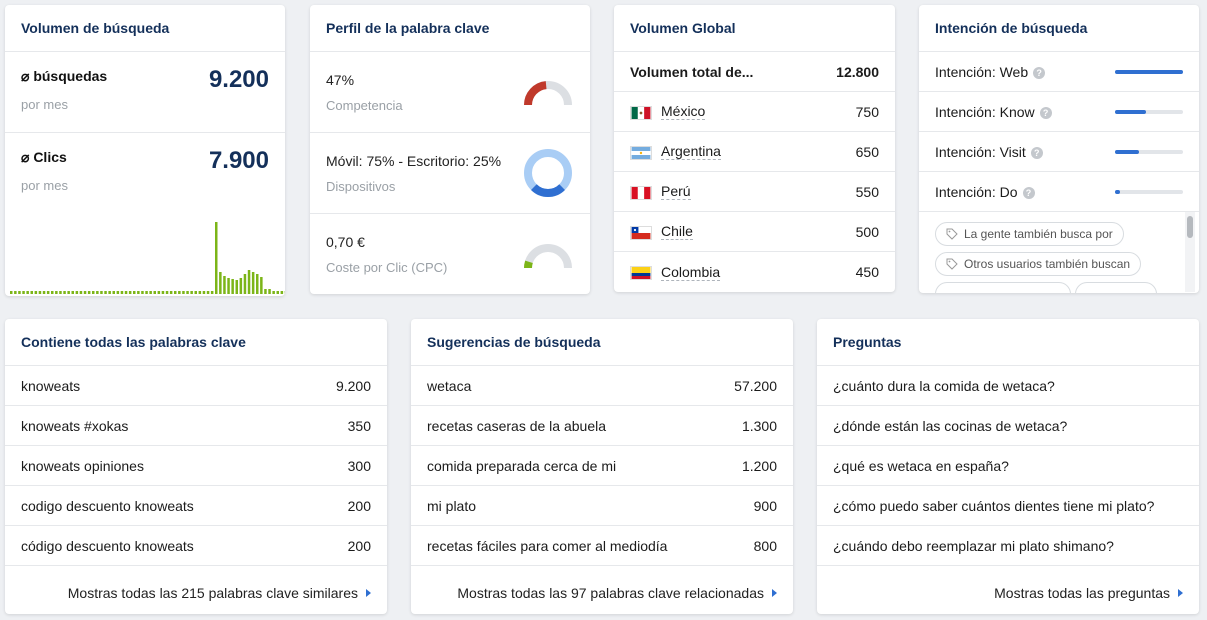 Image resolution: width=1207 pixels, height=620 pixels. What do you see at coordinates (950, 425) in the screenshot?
I see `question-text: ¿dónde están las cocinas de wetaca?` at bounding box center [950, 425].